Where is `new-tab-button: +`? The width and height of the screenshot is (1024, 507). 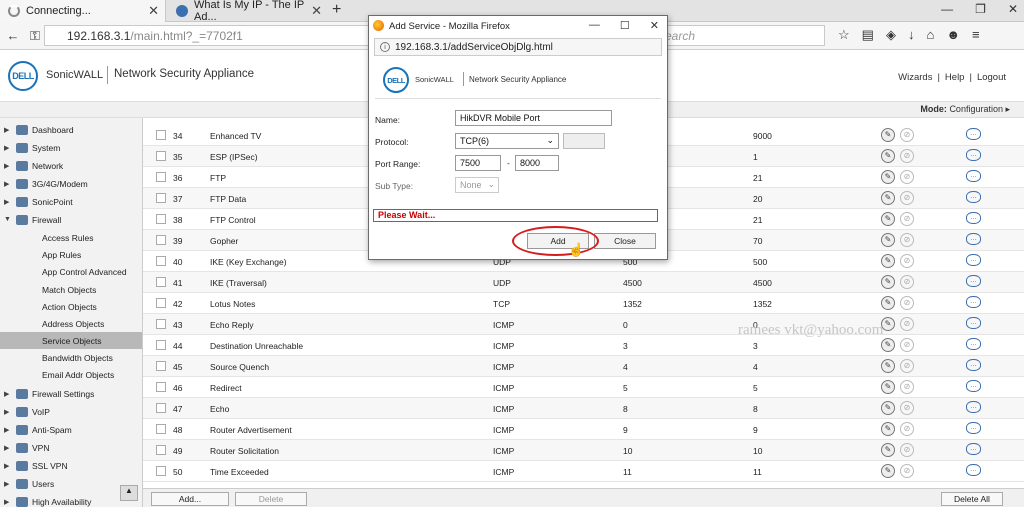 new-tab-button: + is located at coordinates (336, 10).